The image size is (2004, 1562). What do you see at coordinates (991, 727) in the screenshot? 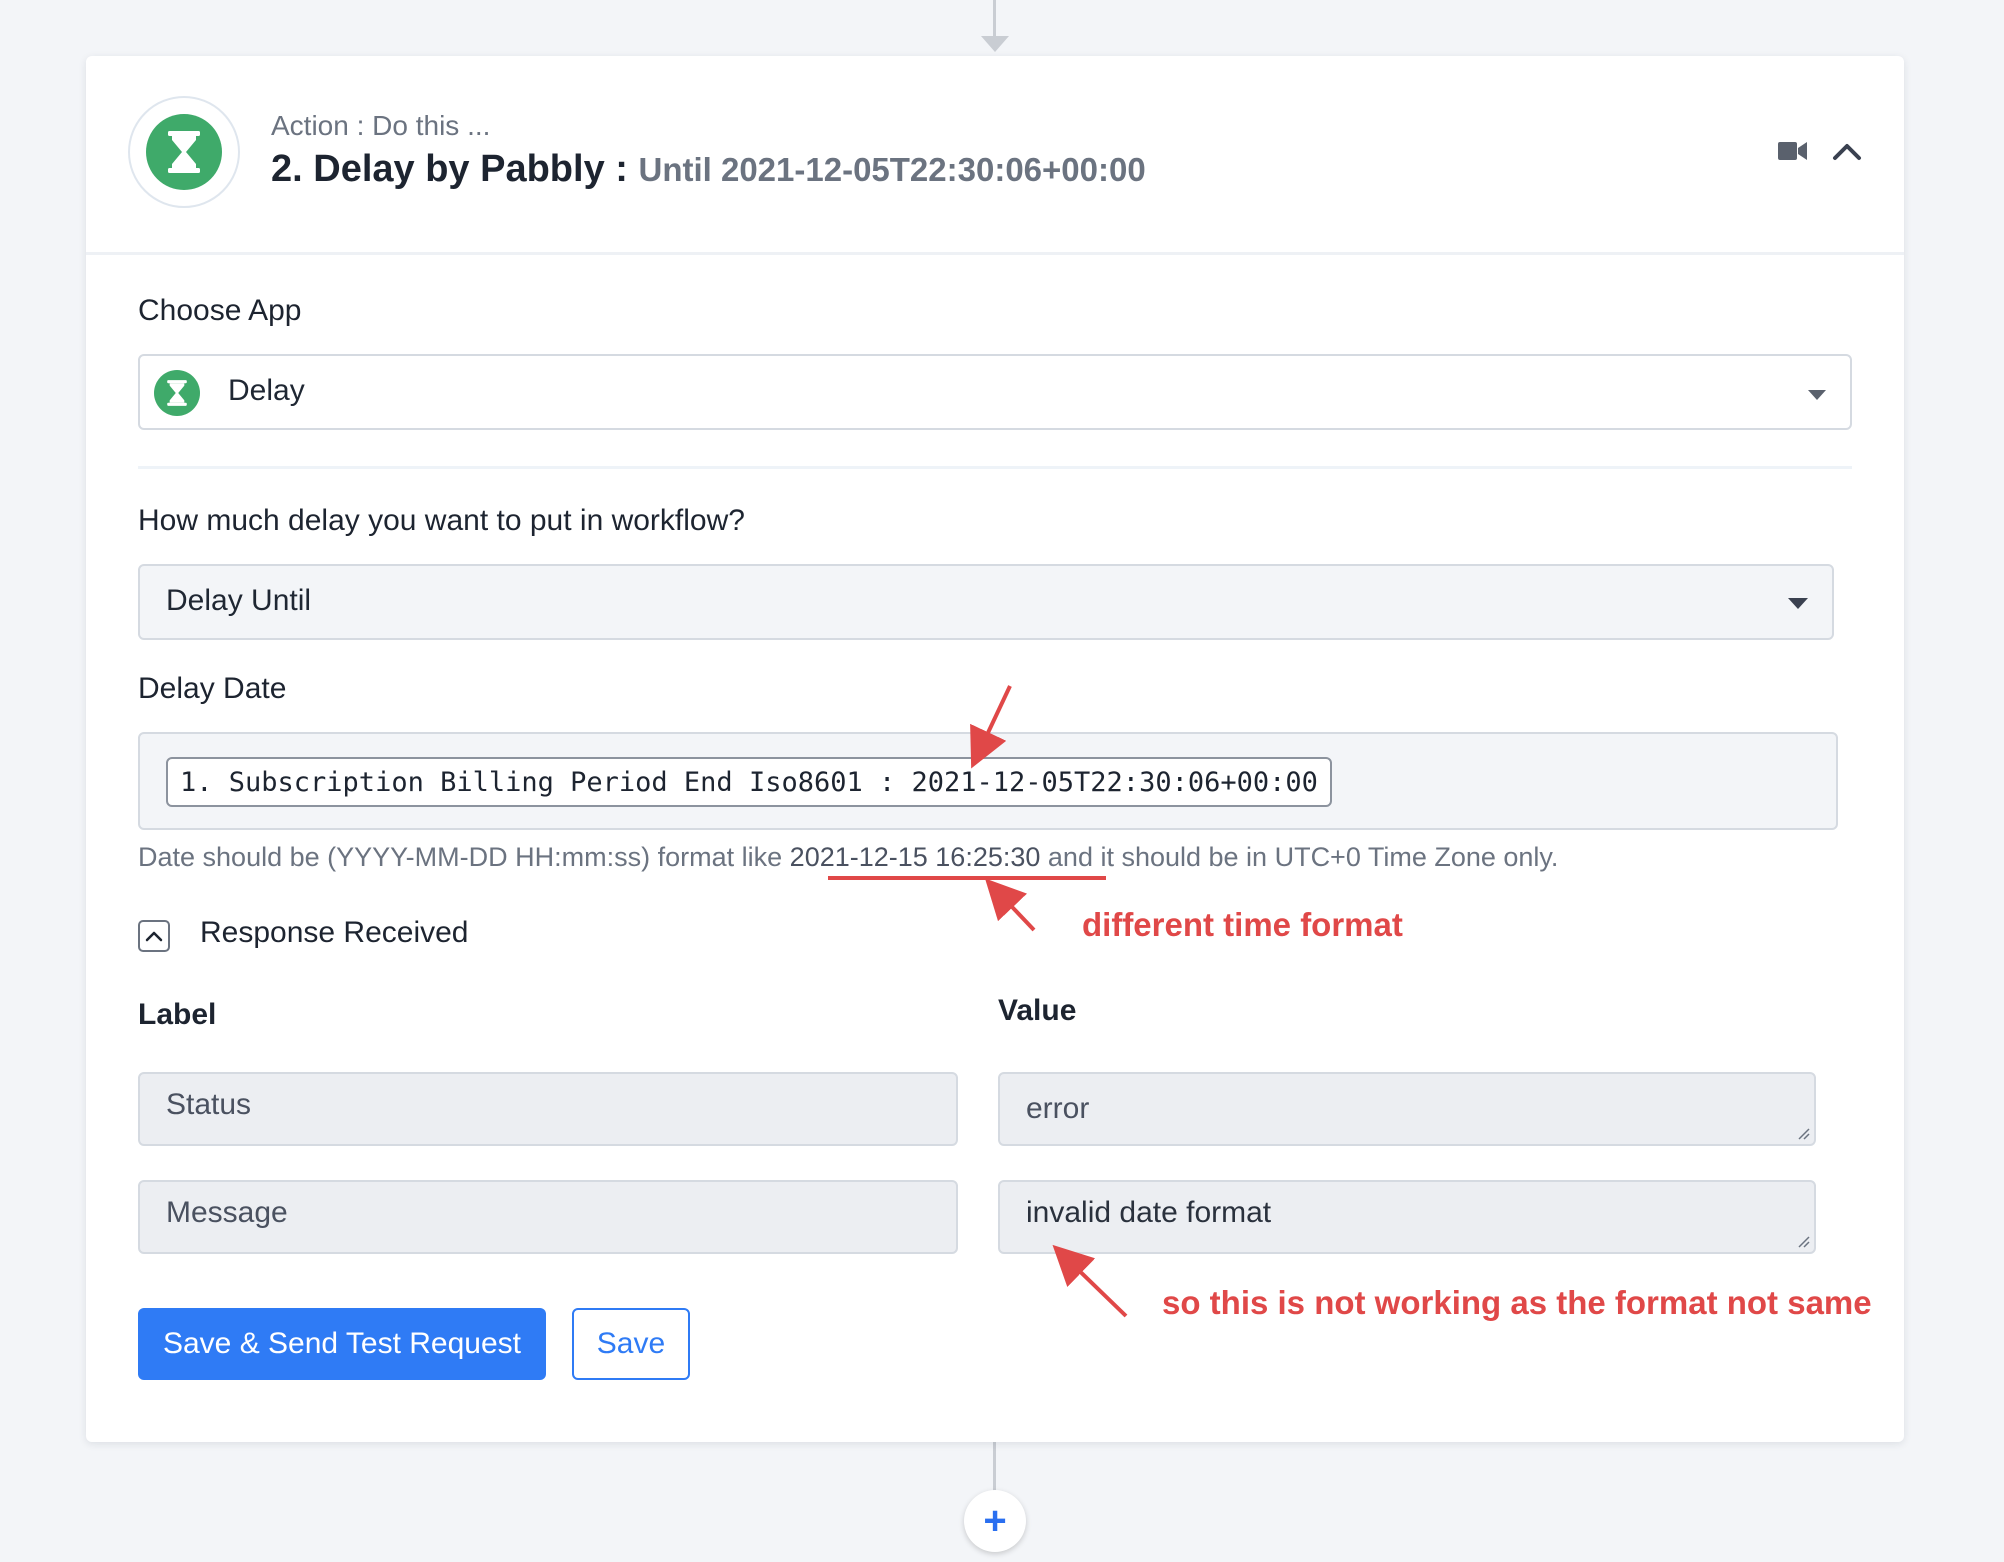
I see `annotation-arrow-chip` at bounding box center [991, 727].